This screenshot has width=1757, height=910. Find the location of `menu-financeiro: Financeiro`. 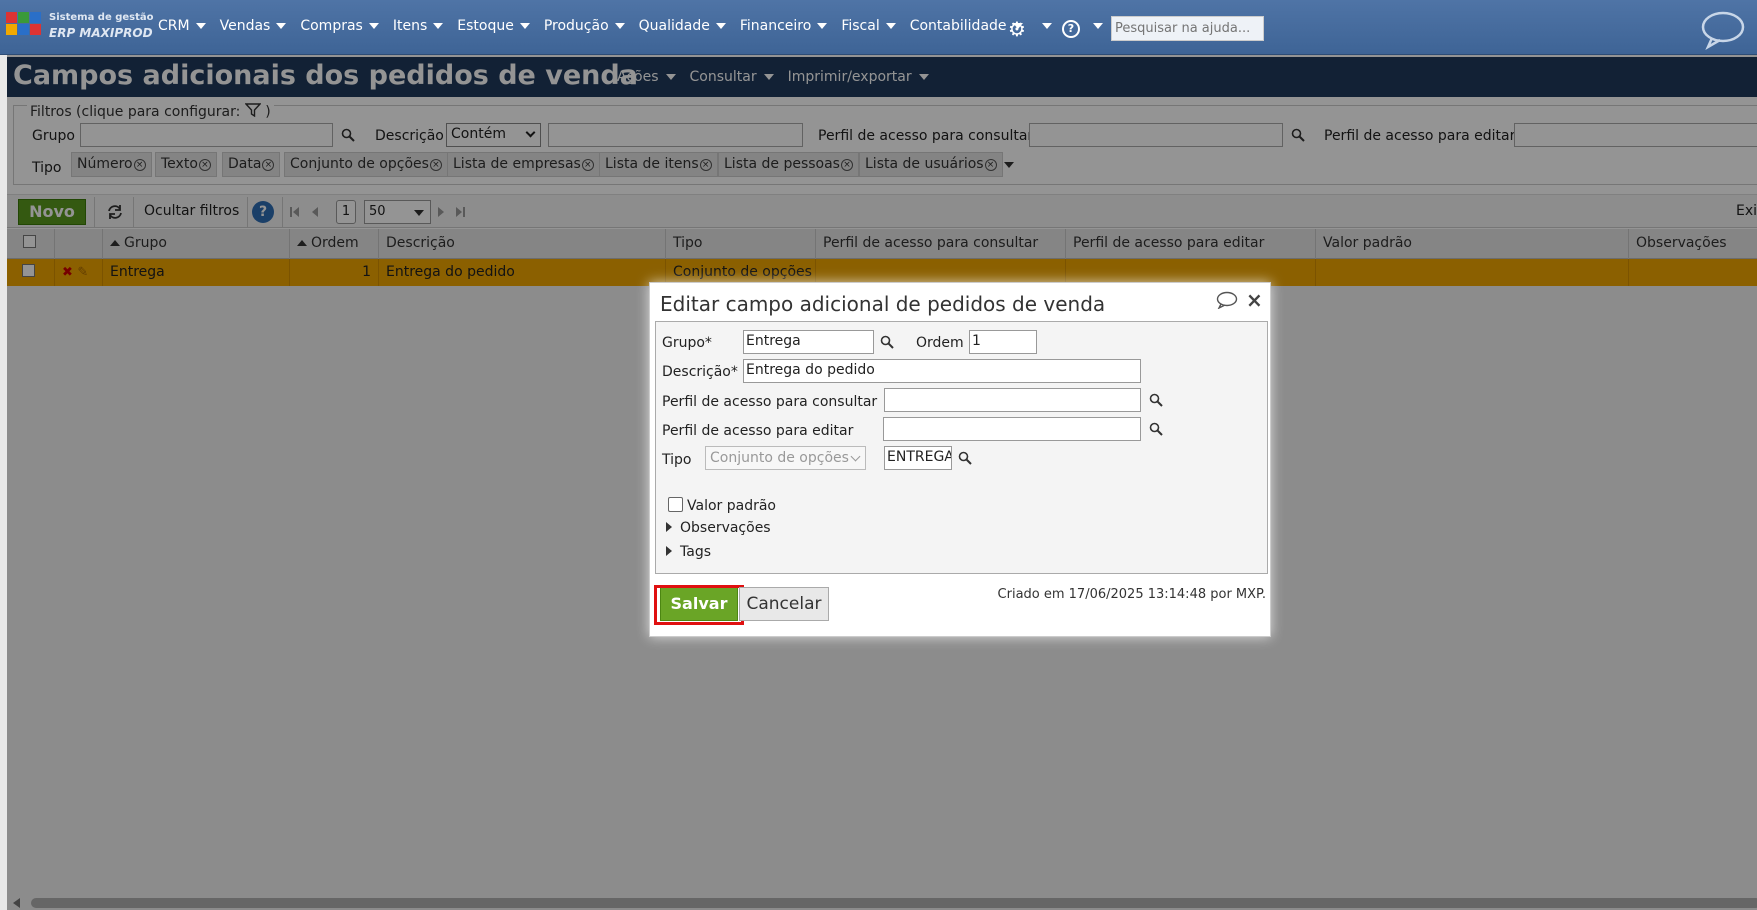

menu-financeiro: Financeiro is located at coordinates (783, 26).